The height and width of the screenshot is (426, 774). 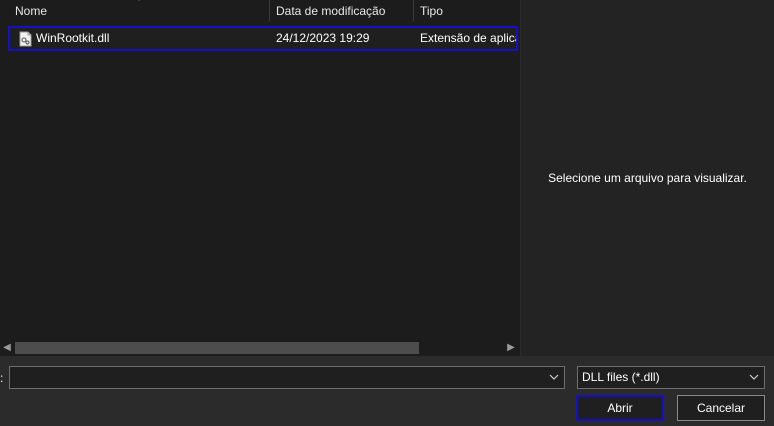 I want to click on file-modified-date: 24/12/2023 19:29, so click(x=323, y=38).